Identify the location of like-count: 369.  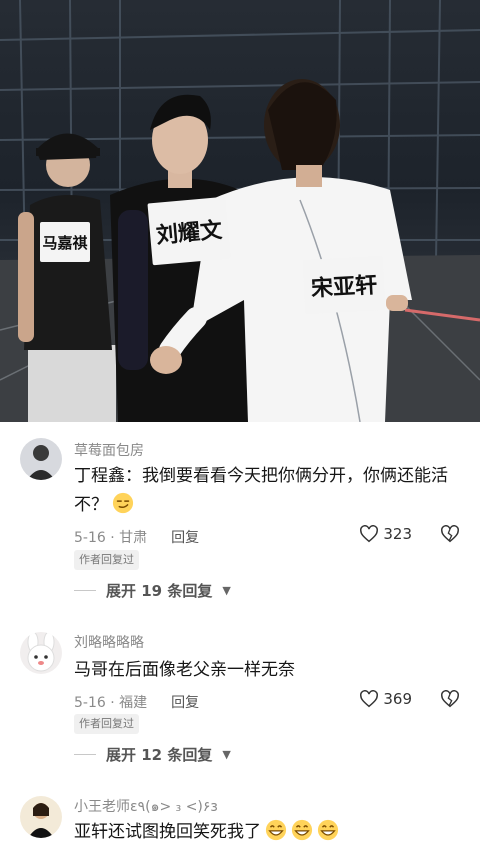
(397, 699).